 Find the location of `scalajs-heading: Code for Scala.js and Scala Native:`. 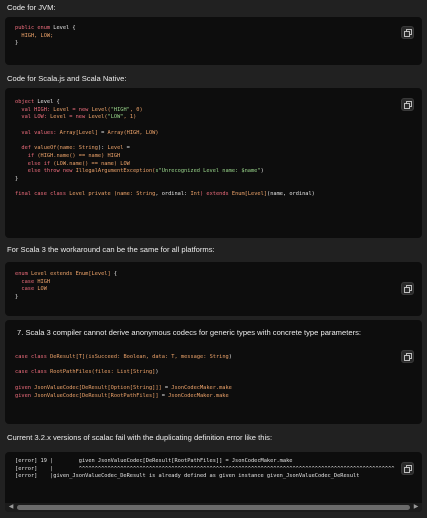

scalajs-heading: Code for Scala.js and Scala Native: is located at coordinates (67, 78).